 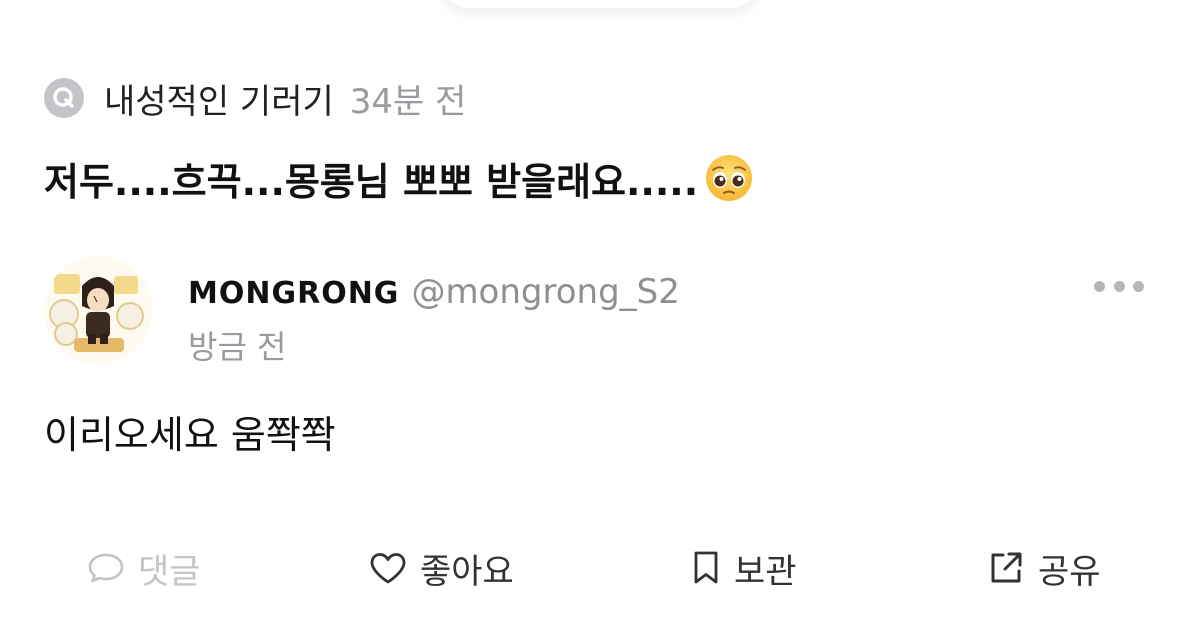 What do you see at coordinates (1006, 567) in the screenshot?
I see `share-icon` at bounding box center [1006, 567].